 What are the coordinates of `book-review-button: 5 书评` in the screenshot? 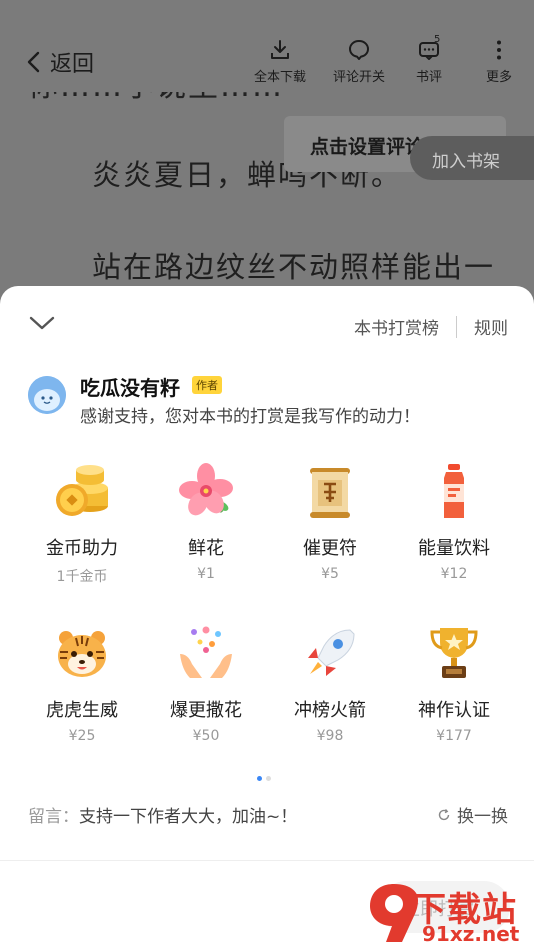 It's located at (429, 59).